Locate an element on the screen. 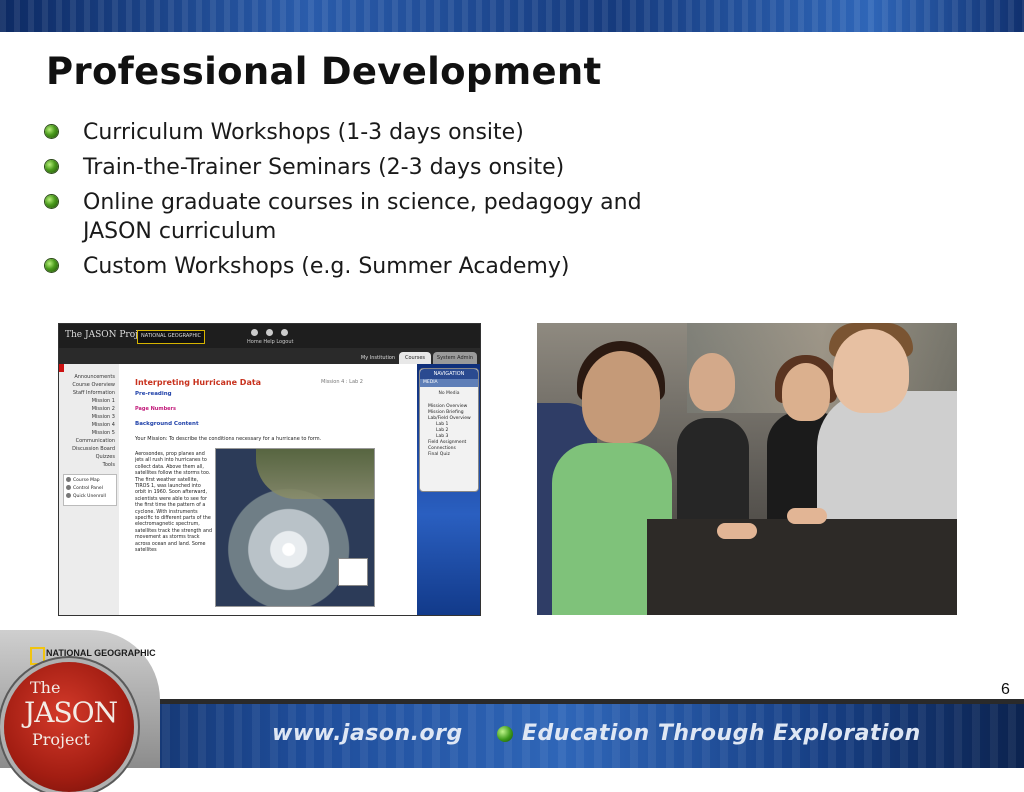  sidebar-tools-box: Course Map Control Panel Quick Unenroll is located at coordinates (90, 490).